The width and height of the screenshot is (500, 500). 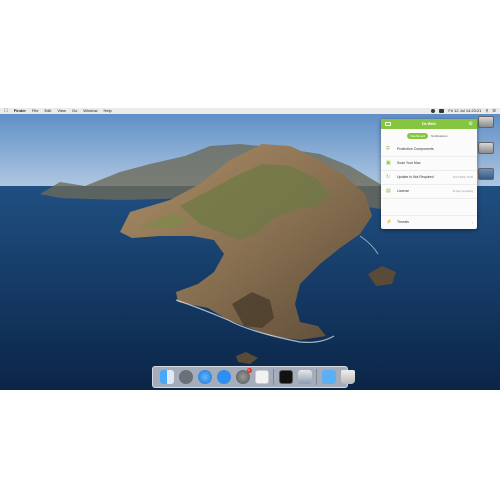 I want to click on row-label: Threats, so click(x=403, y=222).